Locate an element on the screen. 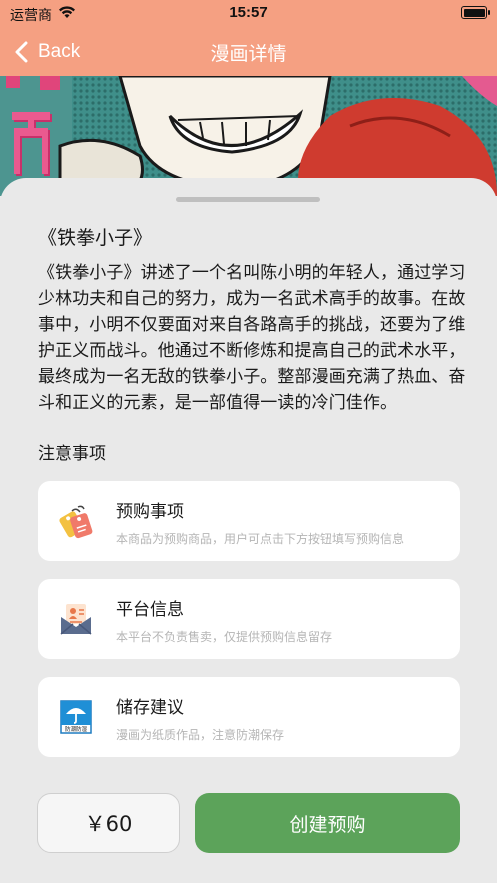 The height and width of the screenshot is (883, 497). notice-desc: 漫画为纸质作品，注意防潮保存 is located at coordinates (200, 735).